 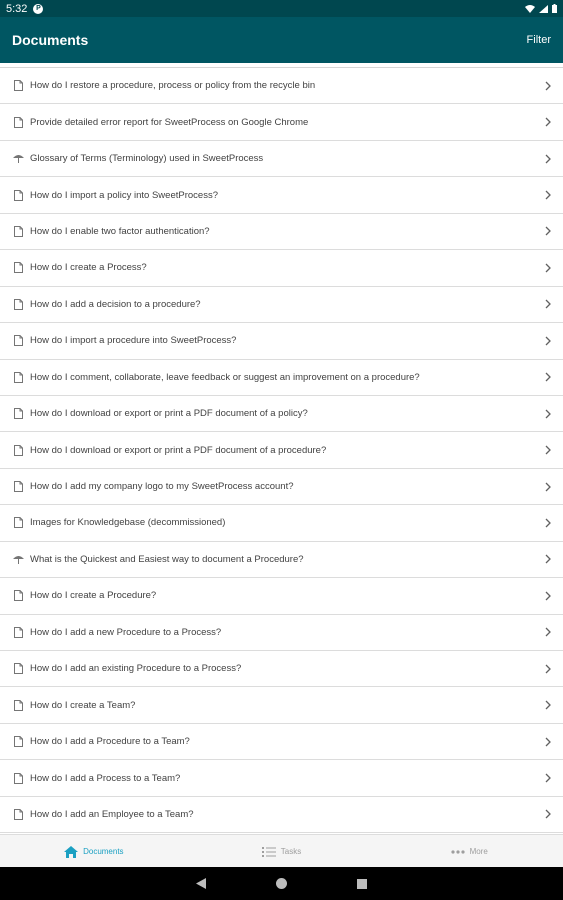 What do you see at coordinates (457, 851) in the screenshot?
I see `more-icon` at bounding box center [457, 851].